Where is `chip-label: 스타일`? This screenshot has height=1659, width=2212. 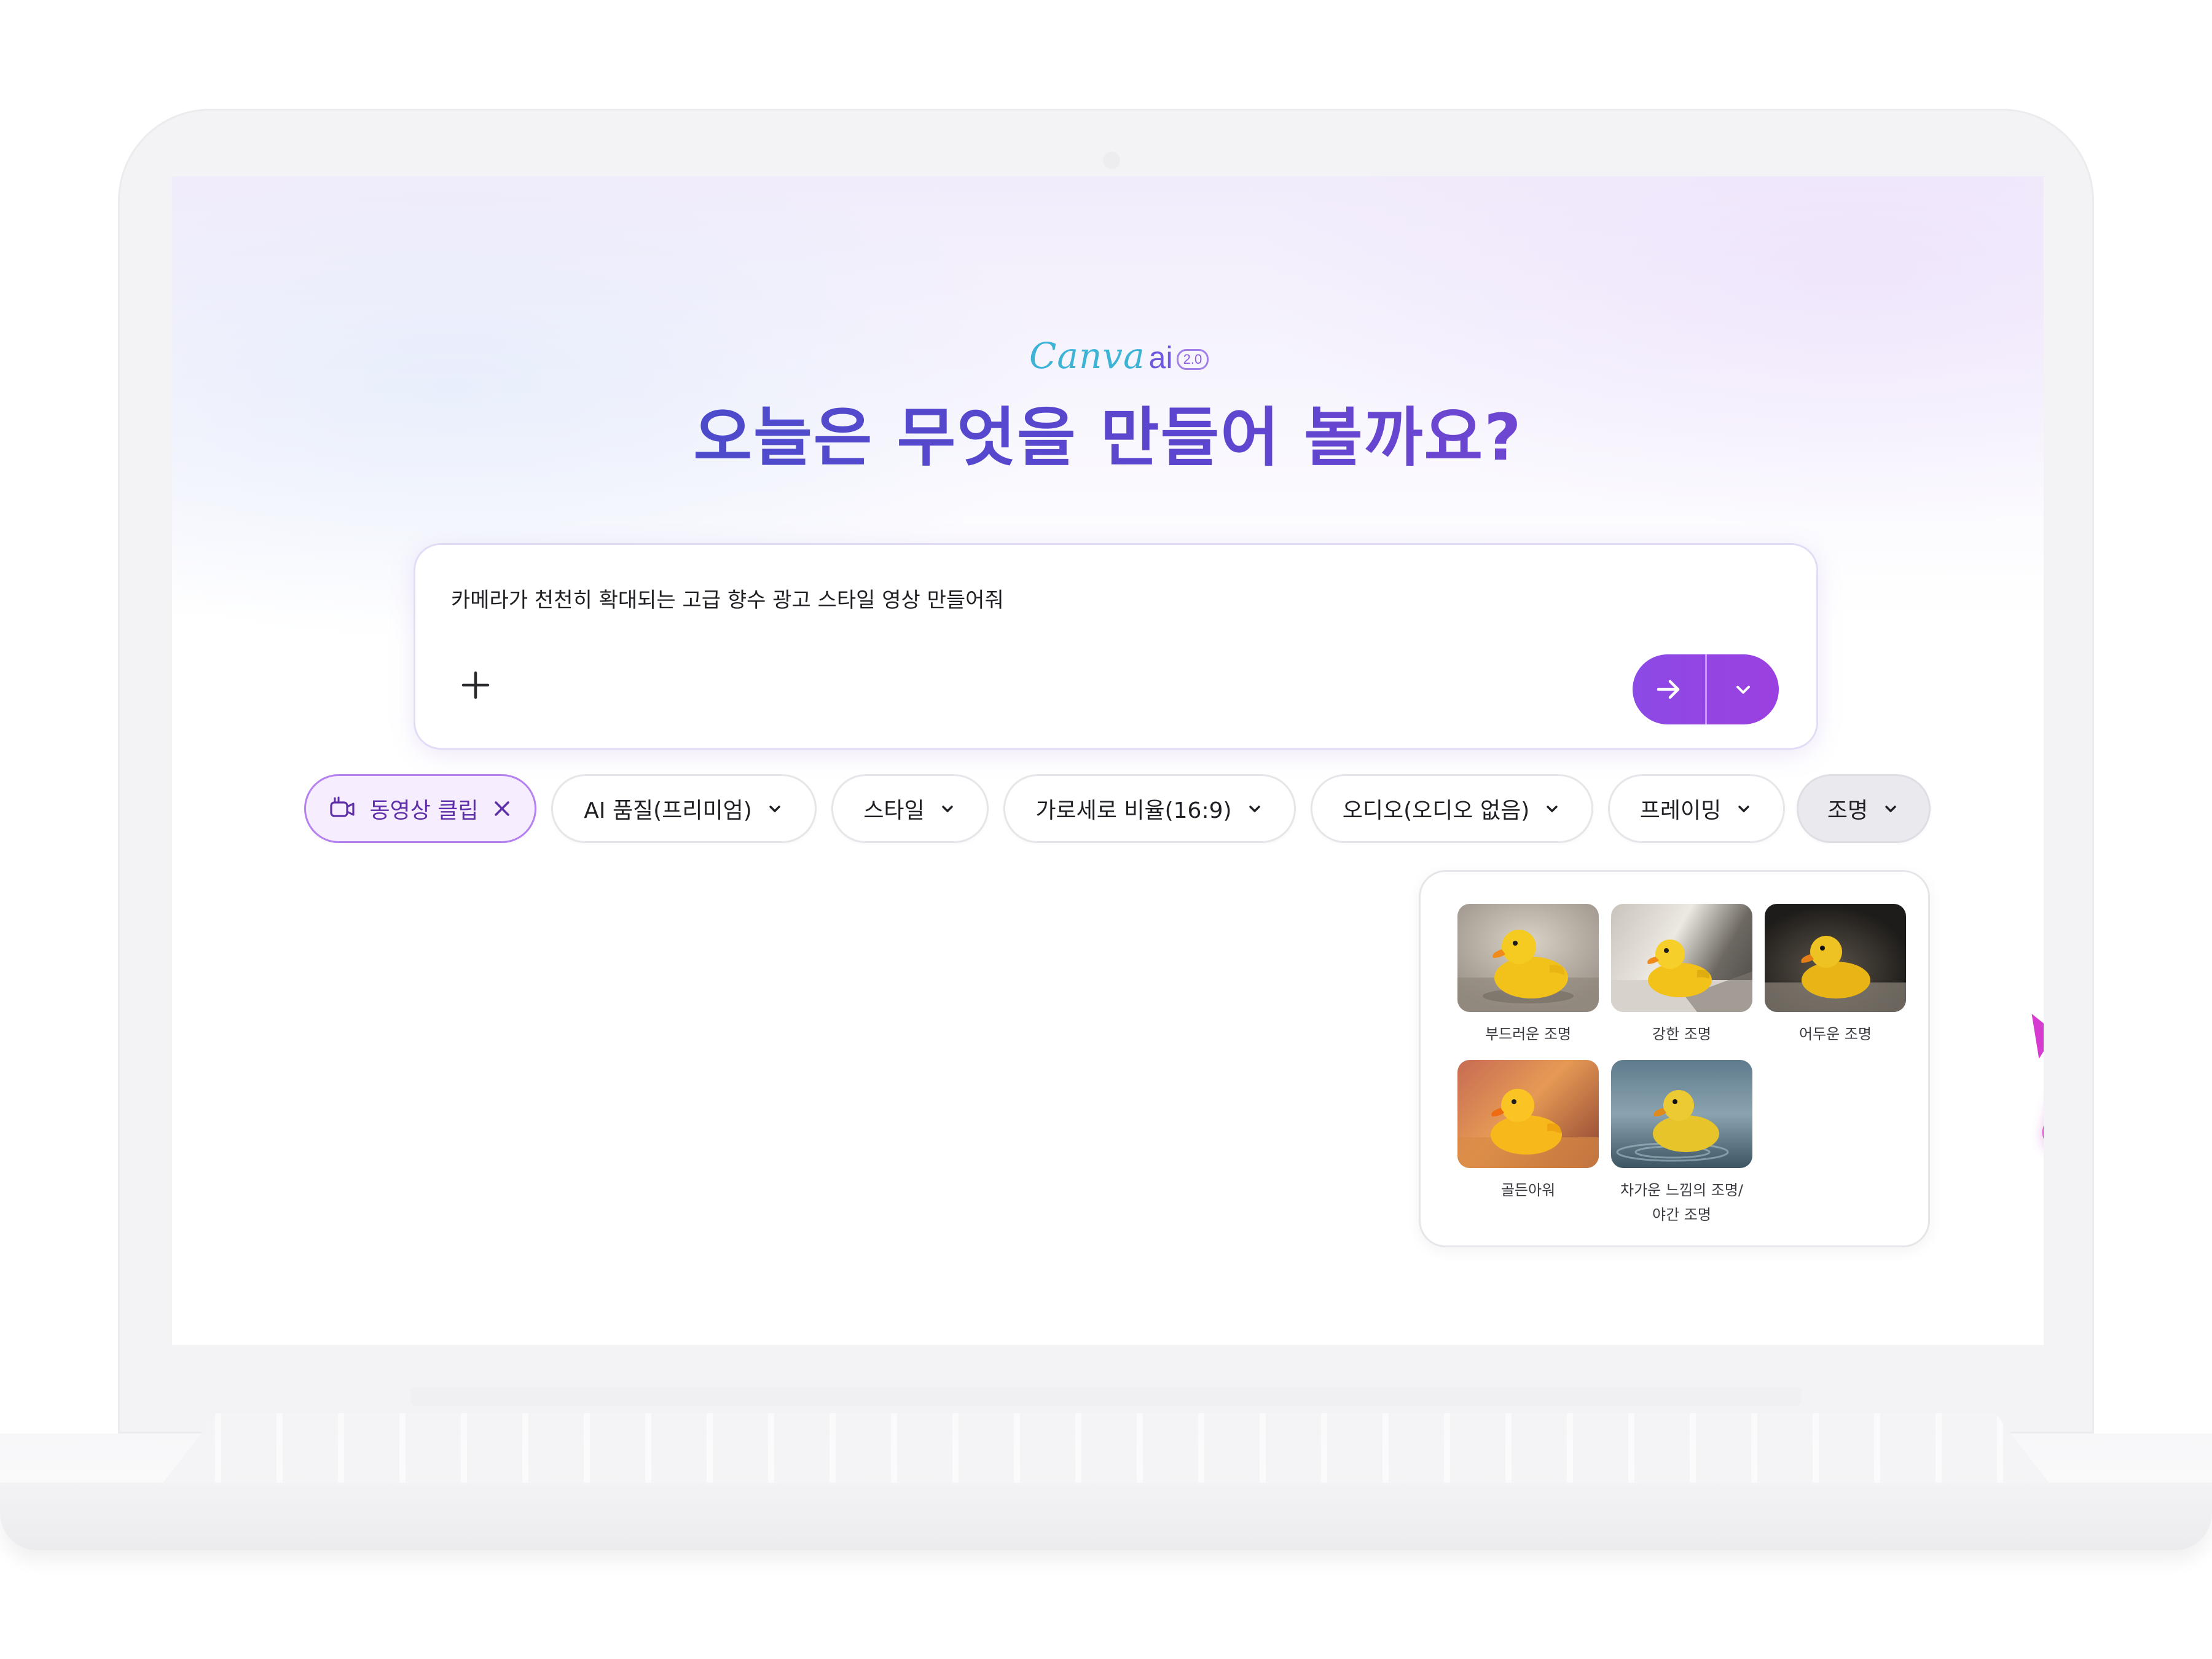 chip-label: 스타일 is located at coordinates (894, 810).